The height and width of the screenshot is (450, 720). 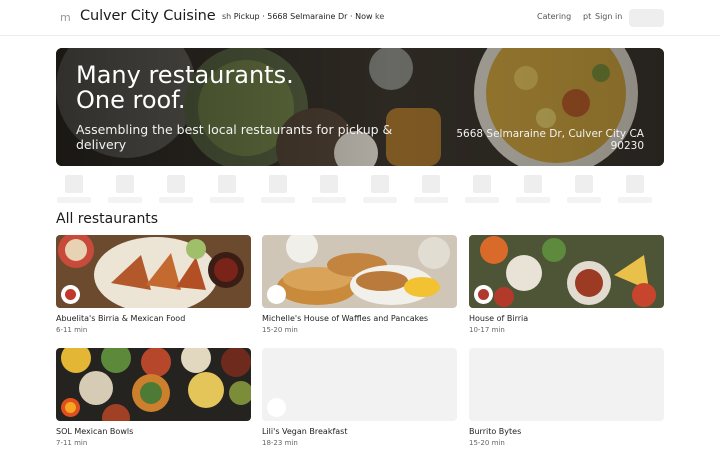 I want to click on mode-suffix: ke, so click(x=380, y=16).